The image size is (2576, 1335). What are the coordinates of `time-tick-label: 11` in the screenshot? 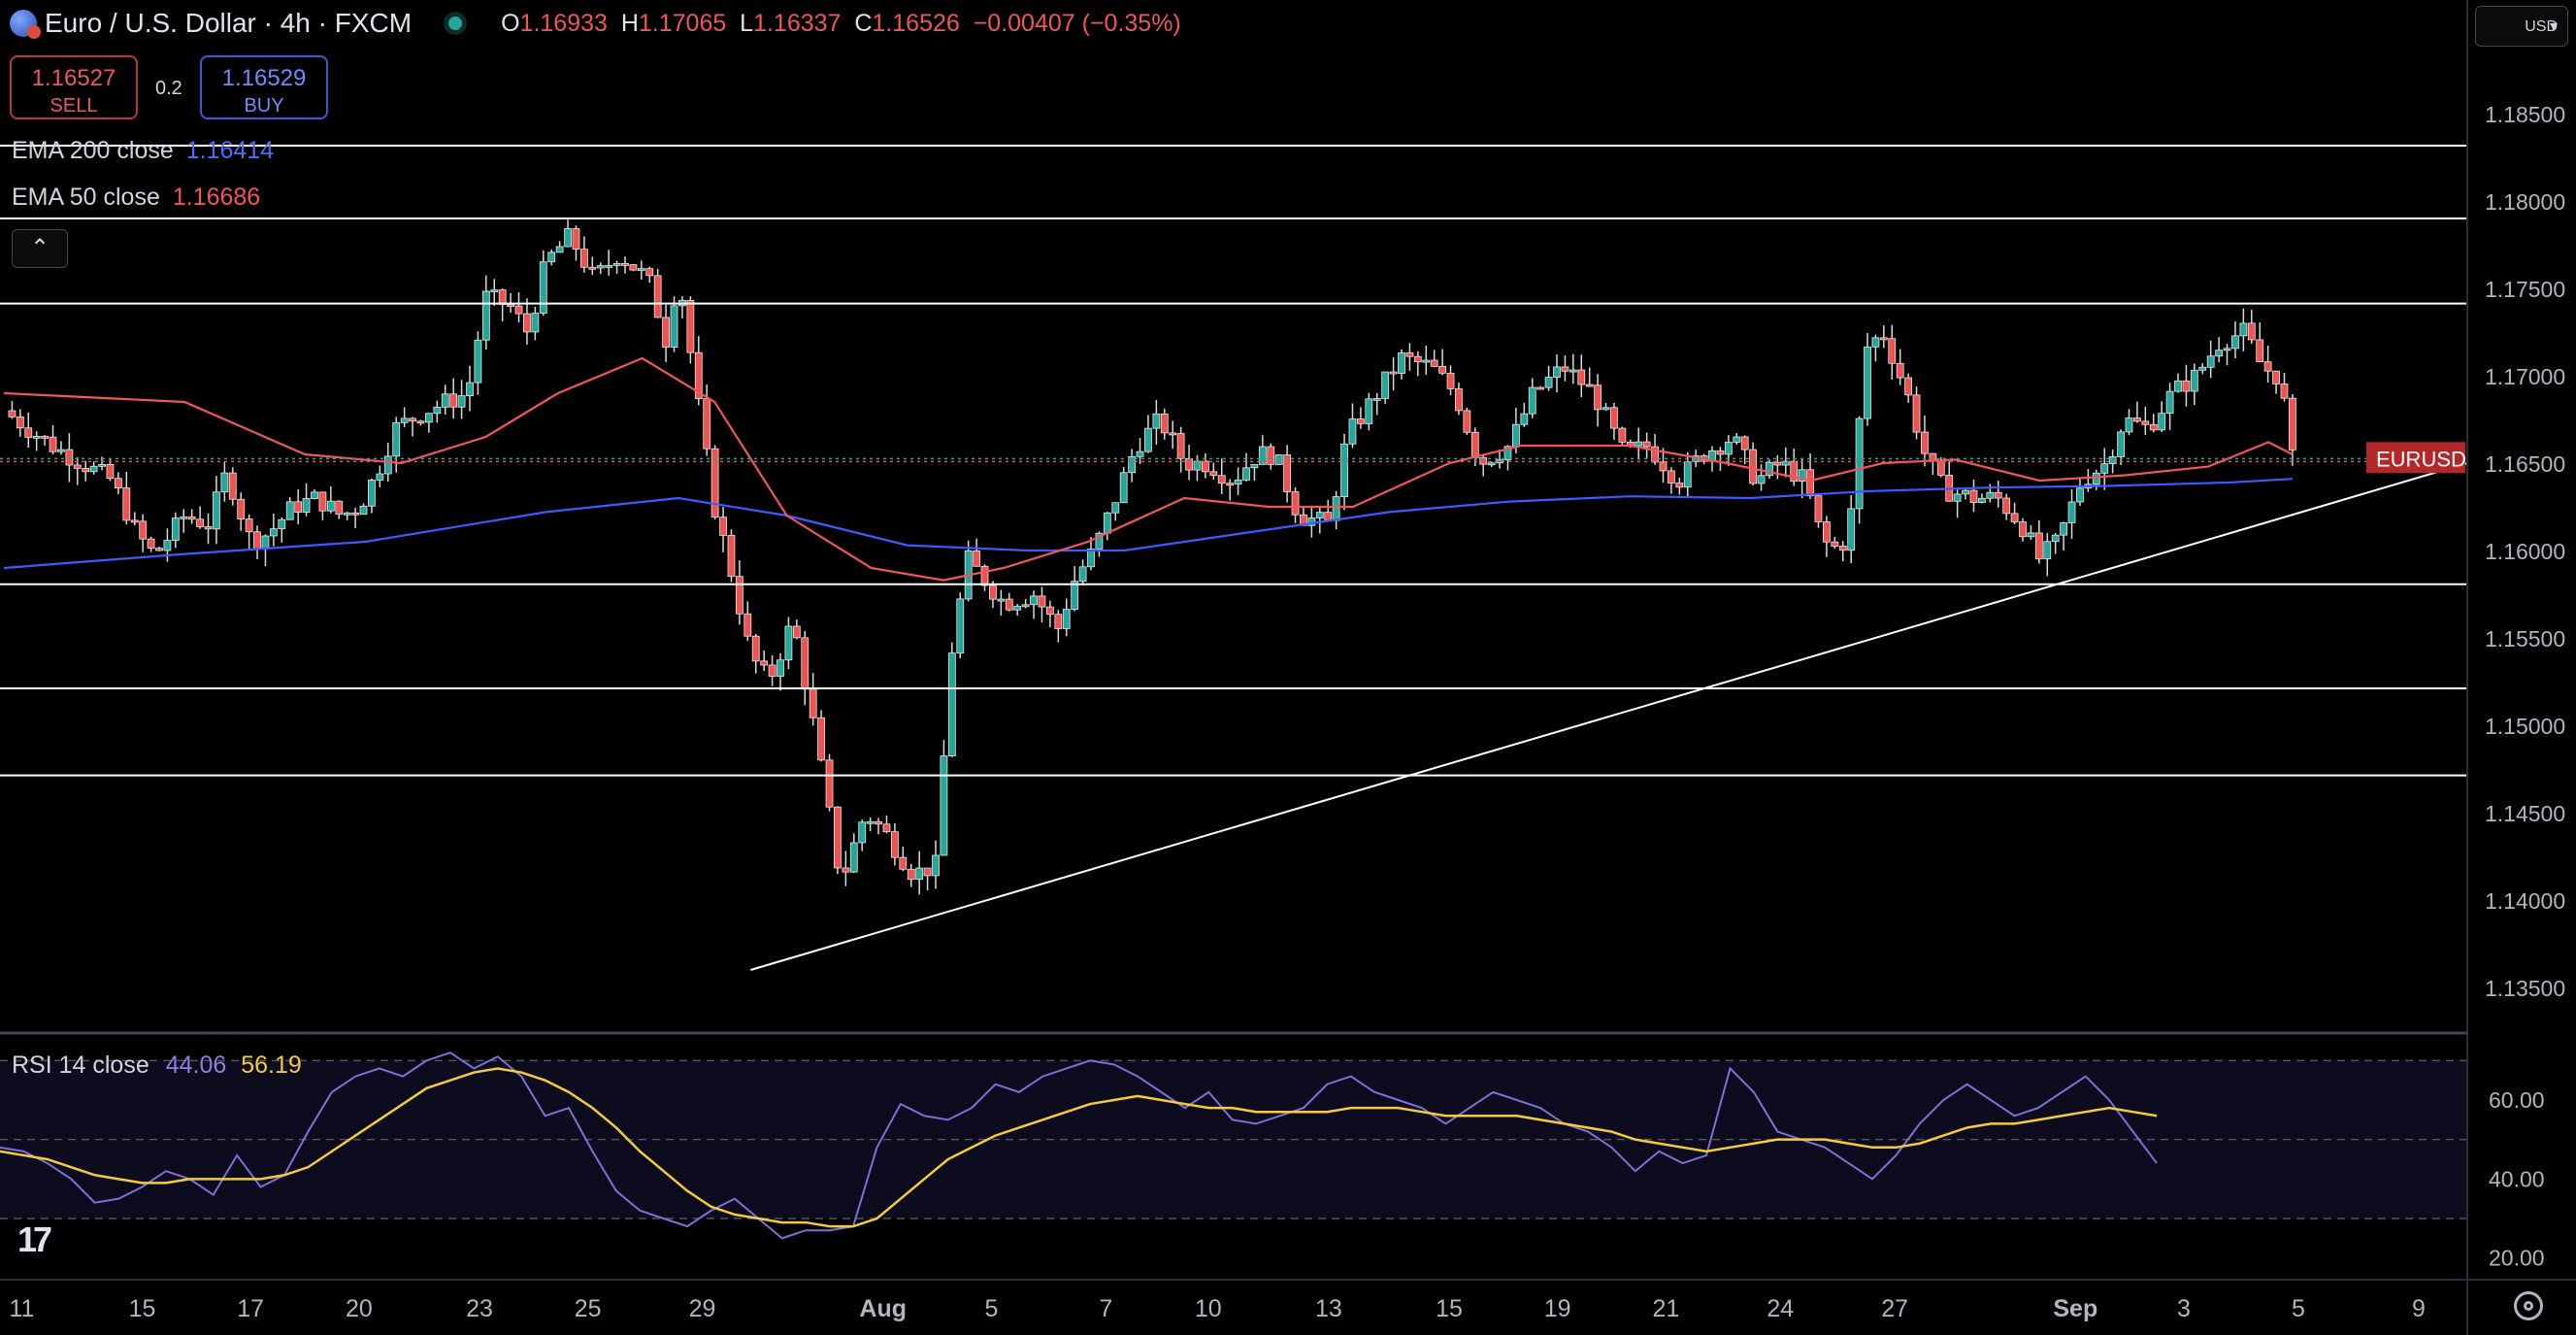 It's located at (21, 1308).